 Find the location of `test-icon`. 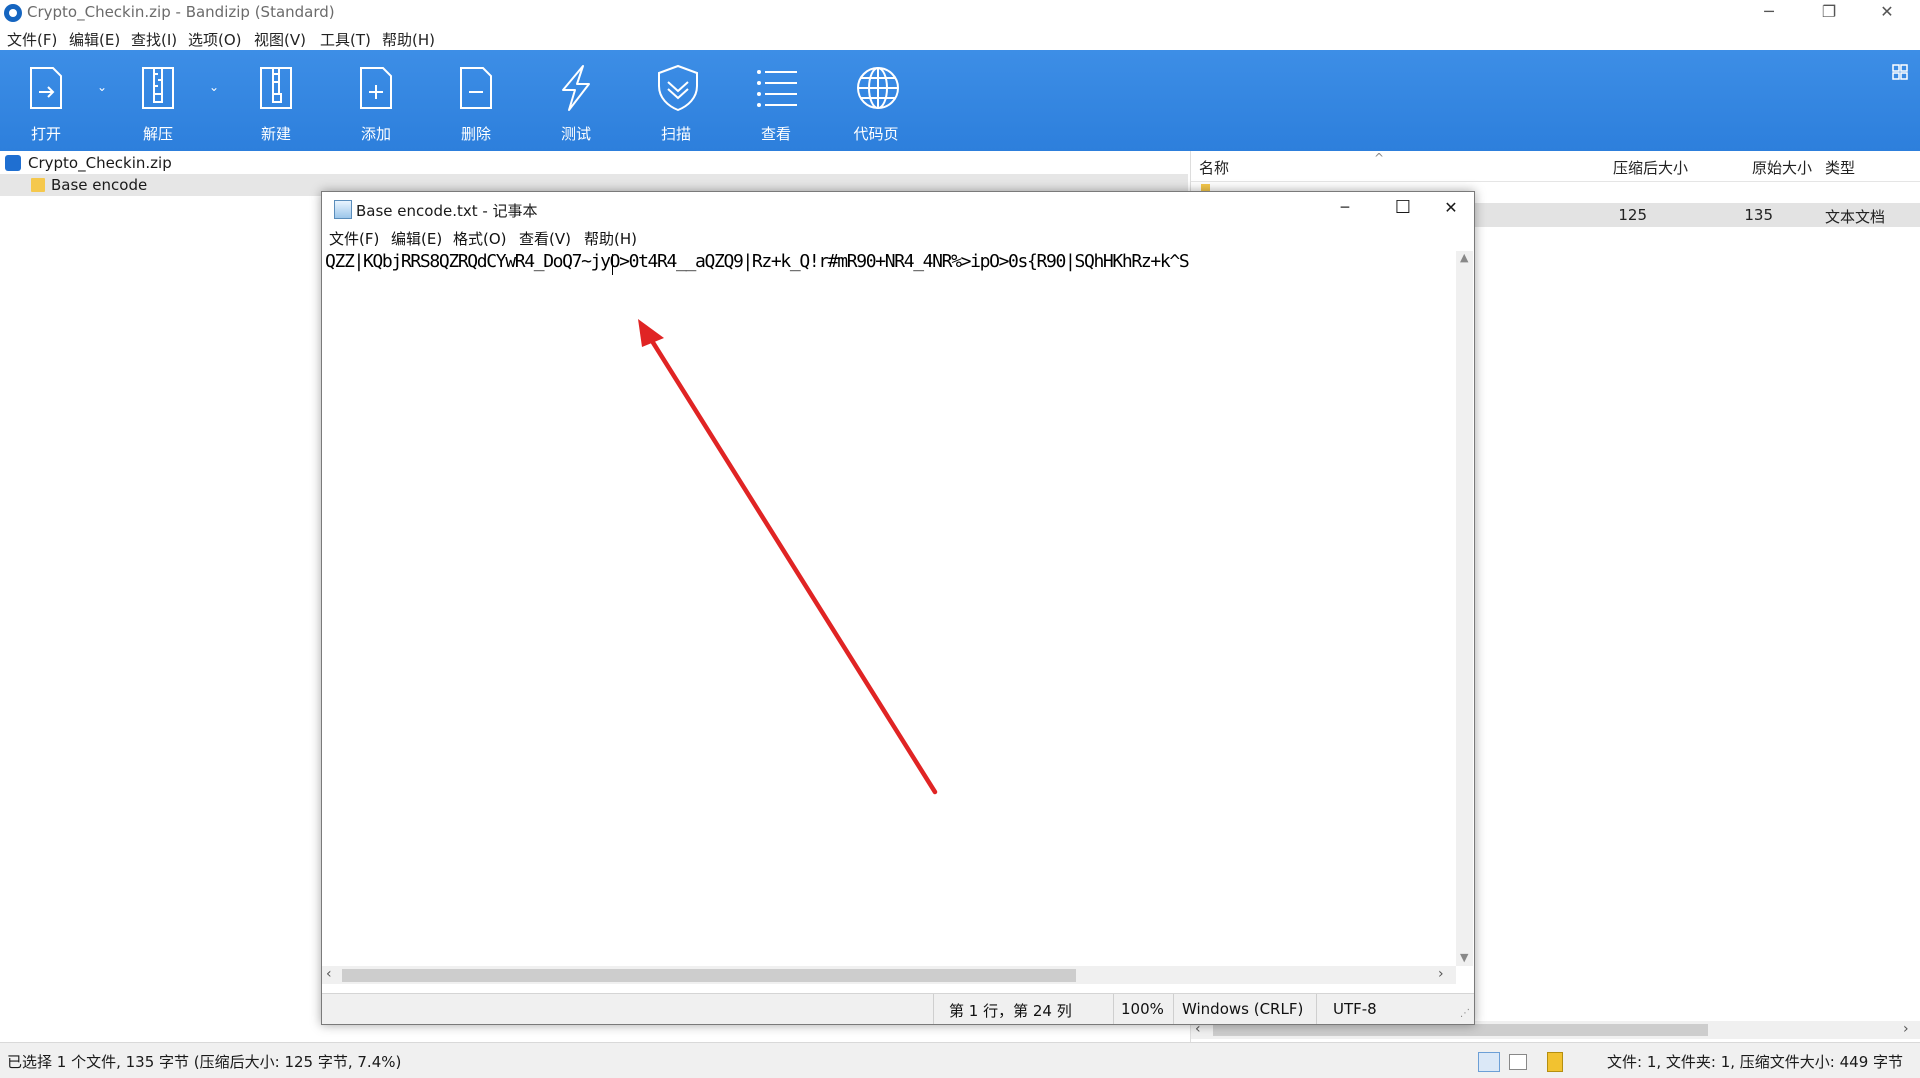

test-icon is located at coordinates (576, 88).